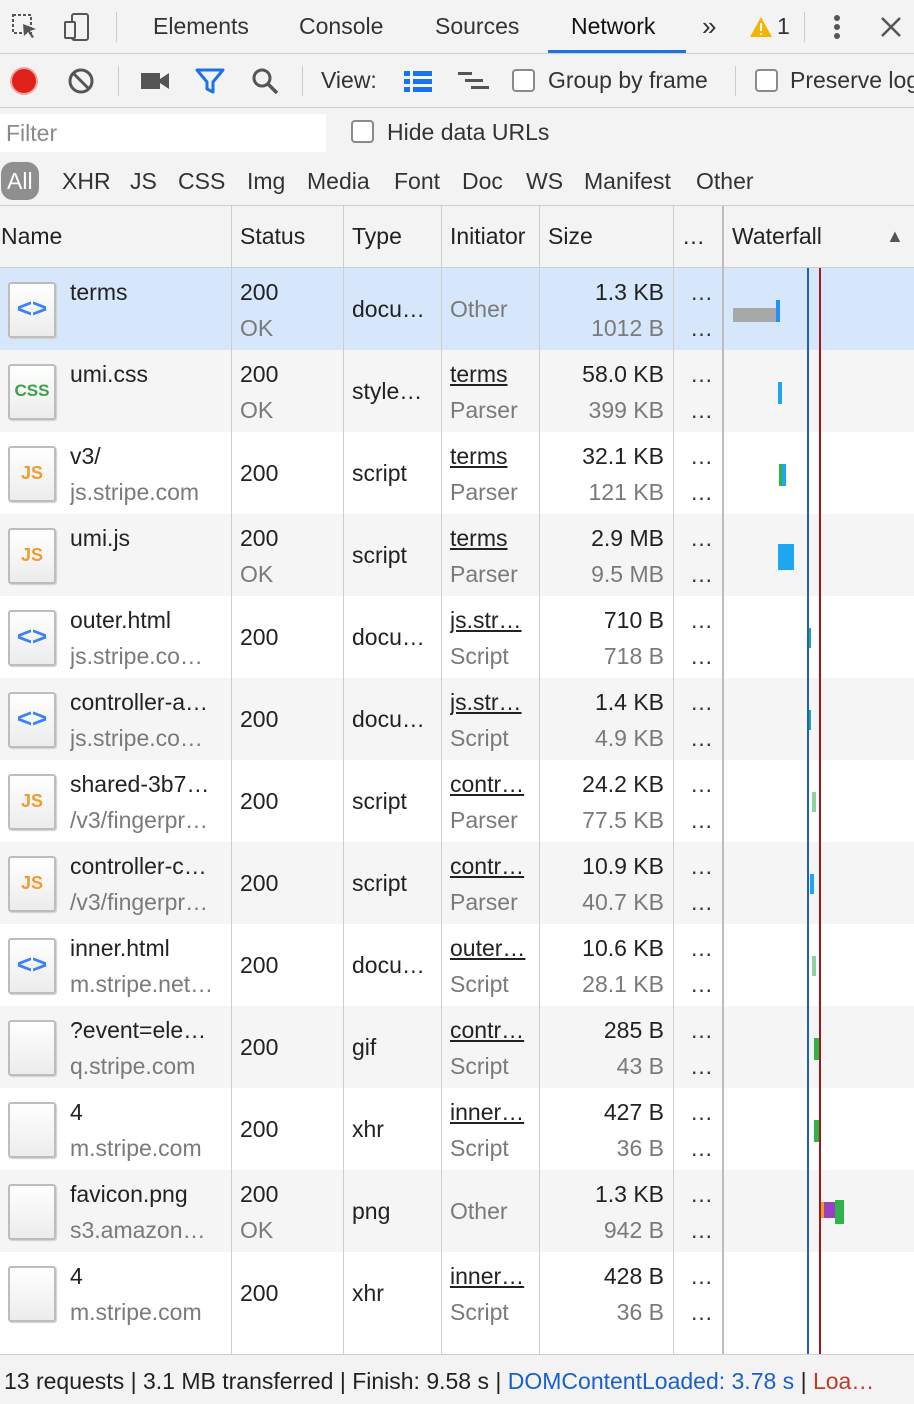  What do you see at coordinates (133, 1066) in the screenshot?
I see `request-domain: q.stripe.com` at bounding box center [133, 1066].